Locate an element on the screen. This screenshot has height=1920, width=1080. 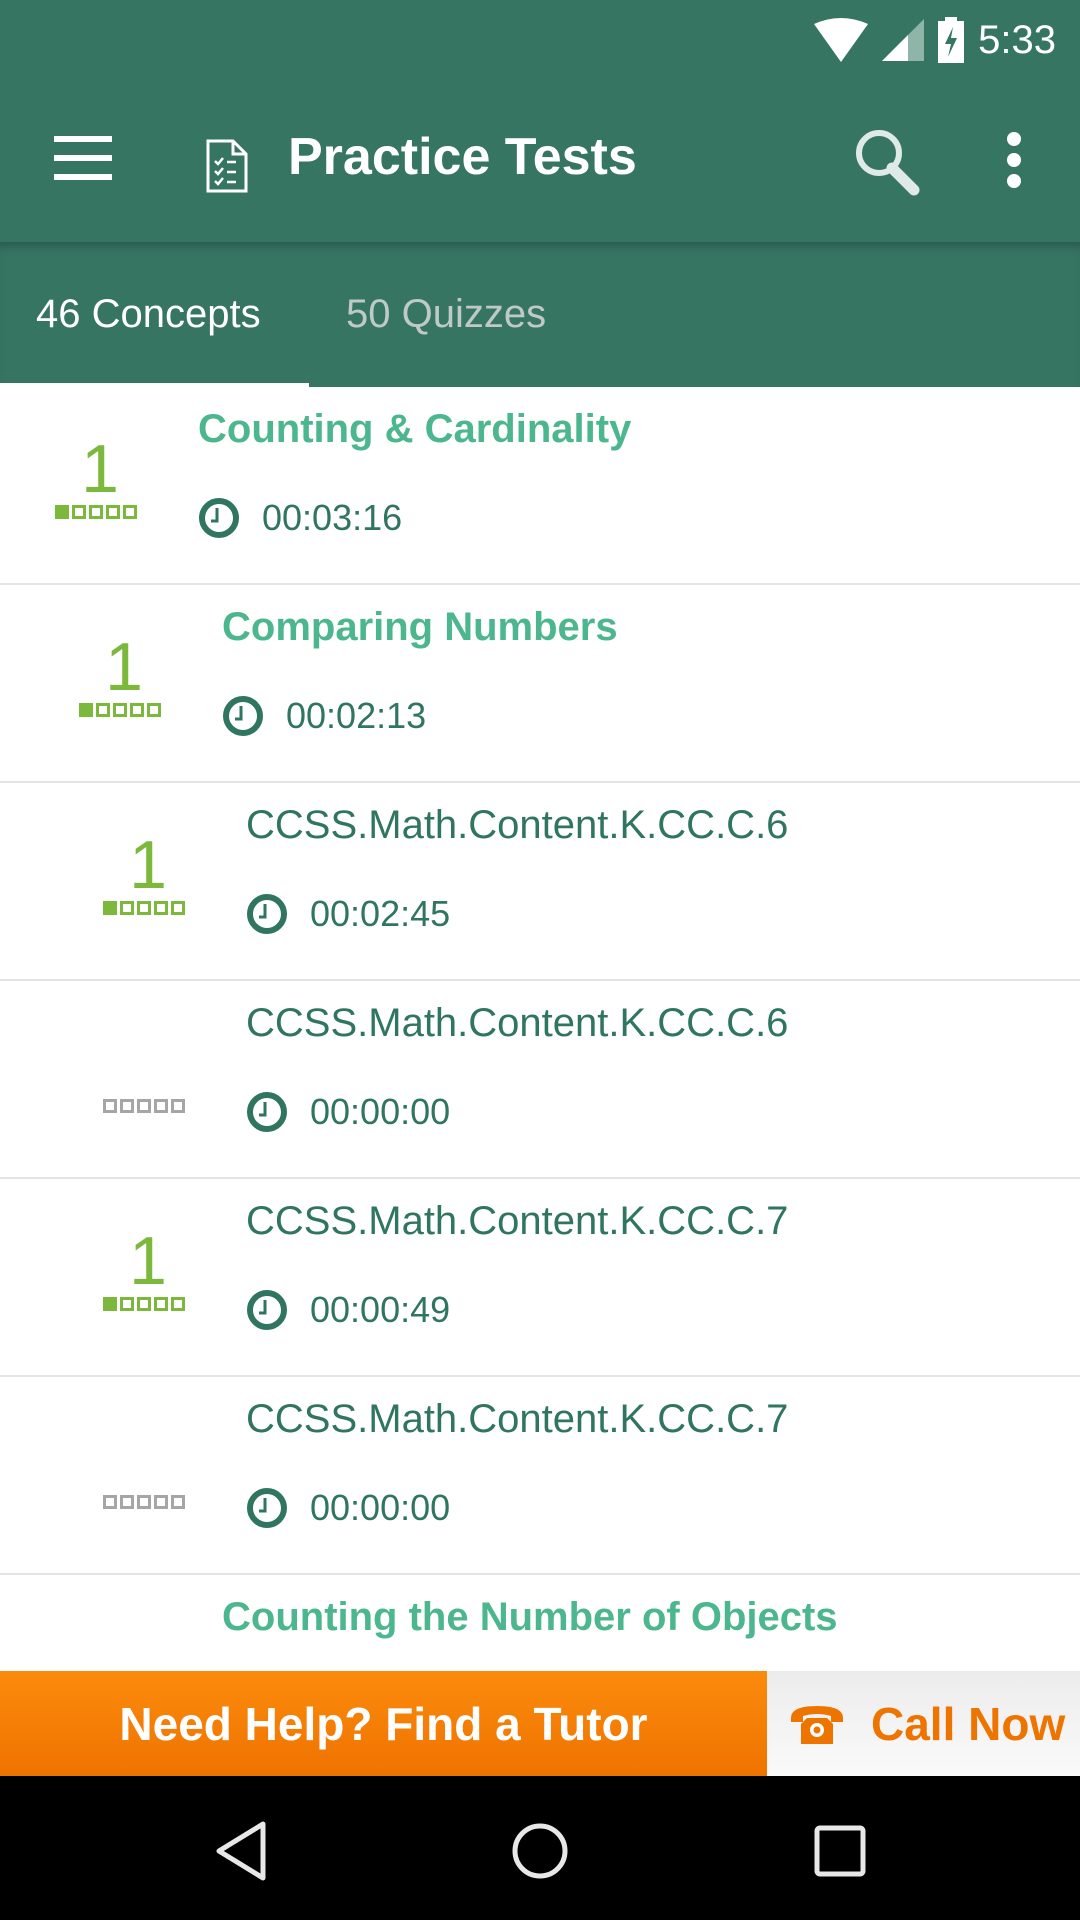
tab-quizzes: 50 Quizzes is located at coordinates (446, 314).